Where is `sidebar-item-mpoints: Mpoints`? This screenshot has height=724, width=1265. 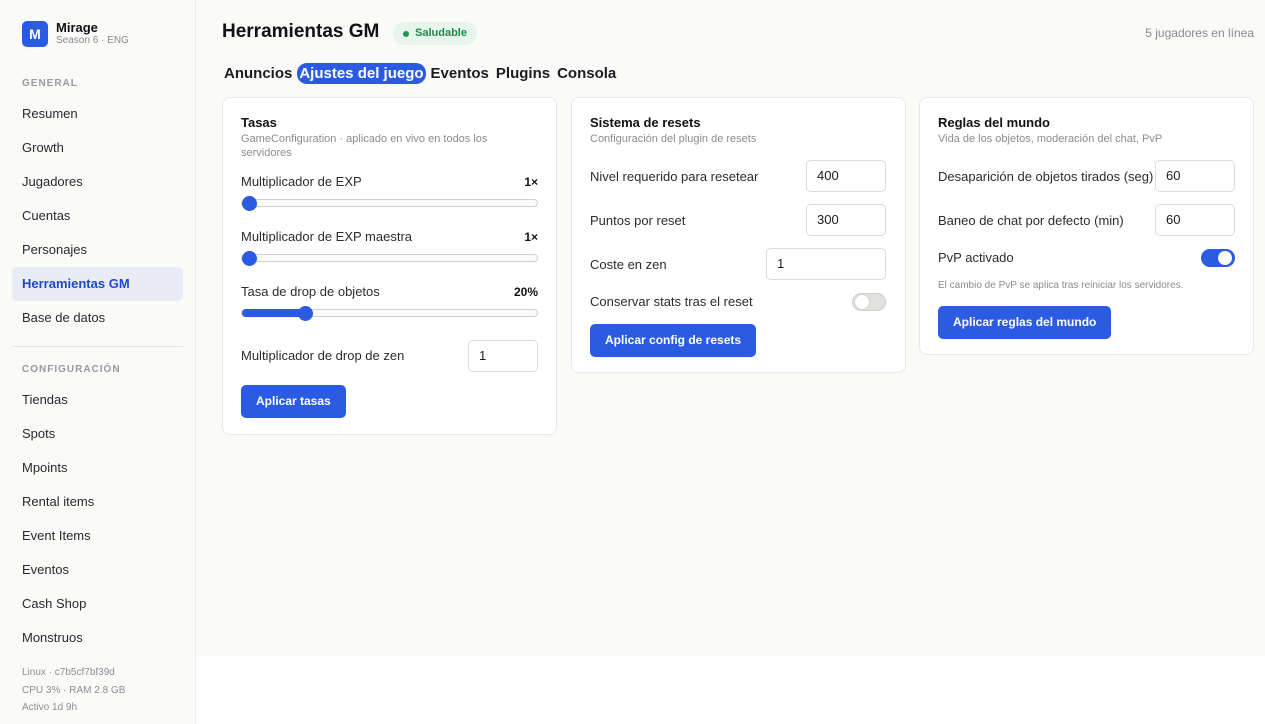 sidebar-item-mpoints: Mpoints is located at coordinates (97, 468).